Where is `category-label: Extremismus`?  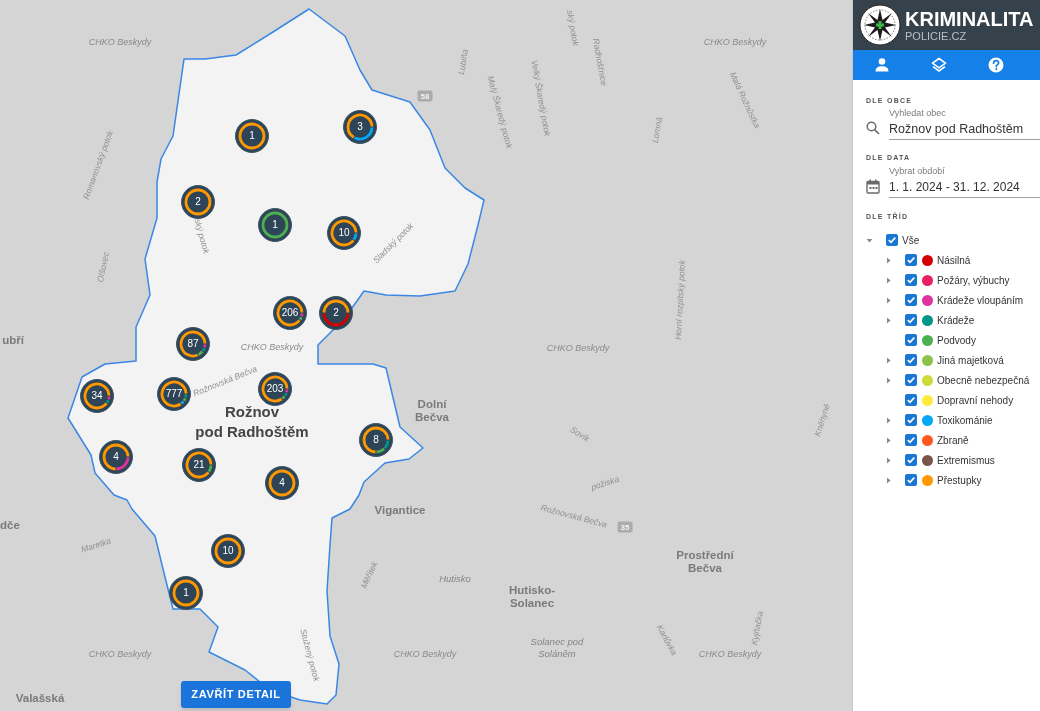
category-label: Extremismus is located at coordinates (966, 460).